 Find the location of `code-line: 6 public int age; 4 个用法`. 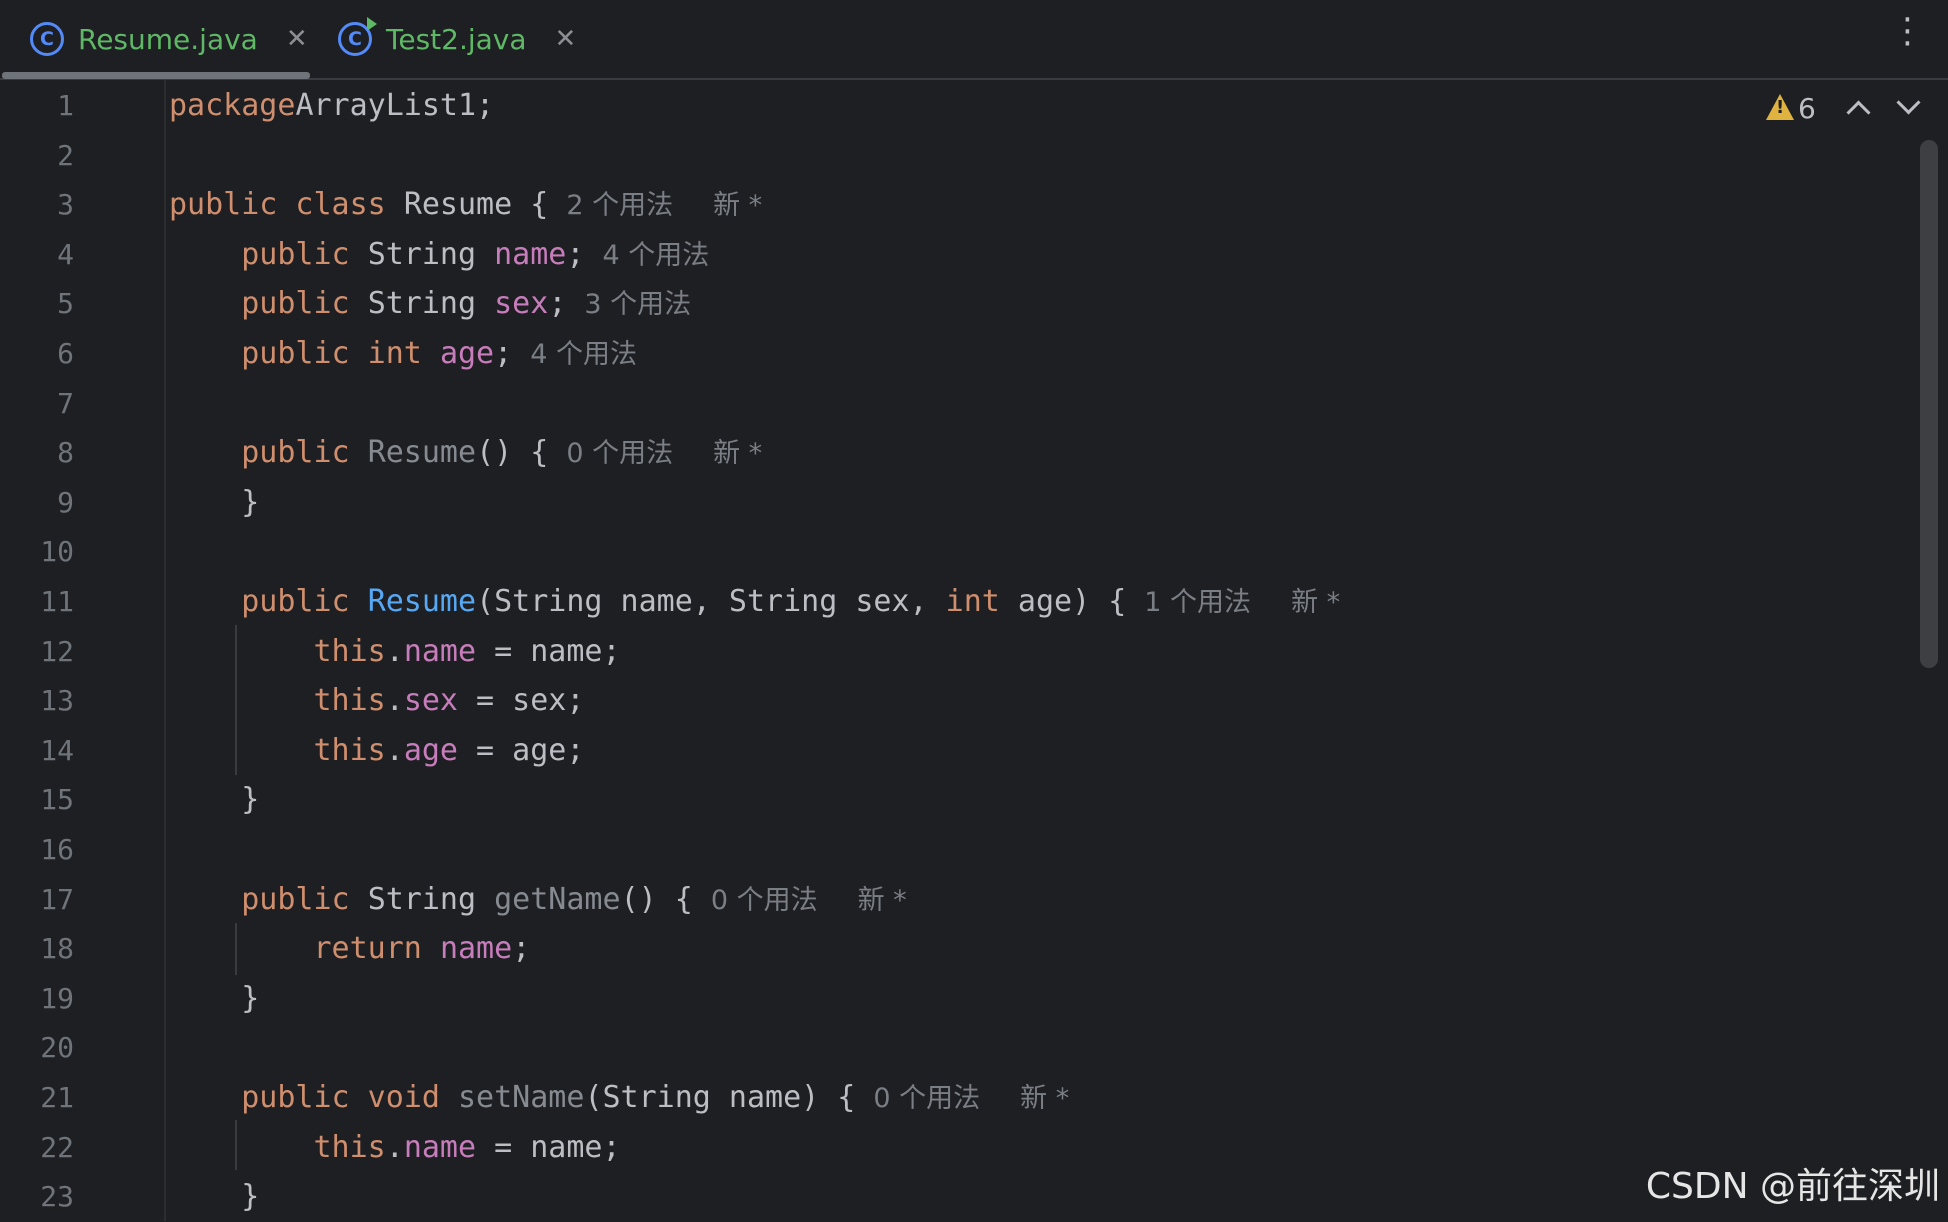

code-line: 6 public int age; 4 个用法 is located at coordinates (950, 354).